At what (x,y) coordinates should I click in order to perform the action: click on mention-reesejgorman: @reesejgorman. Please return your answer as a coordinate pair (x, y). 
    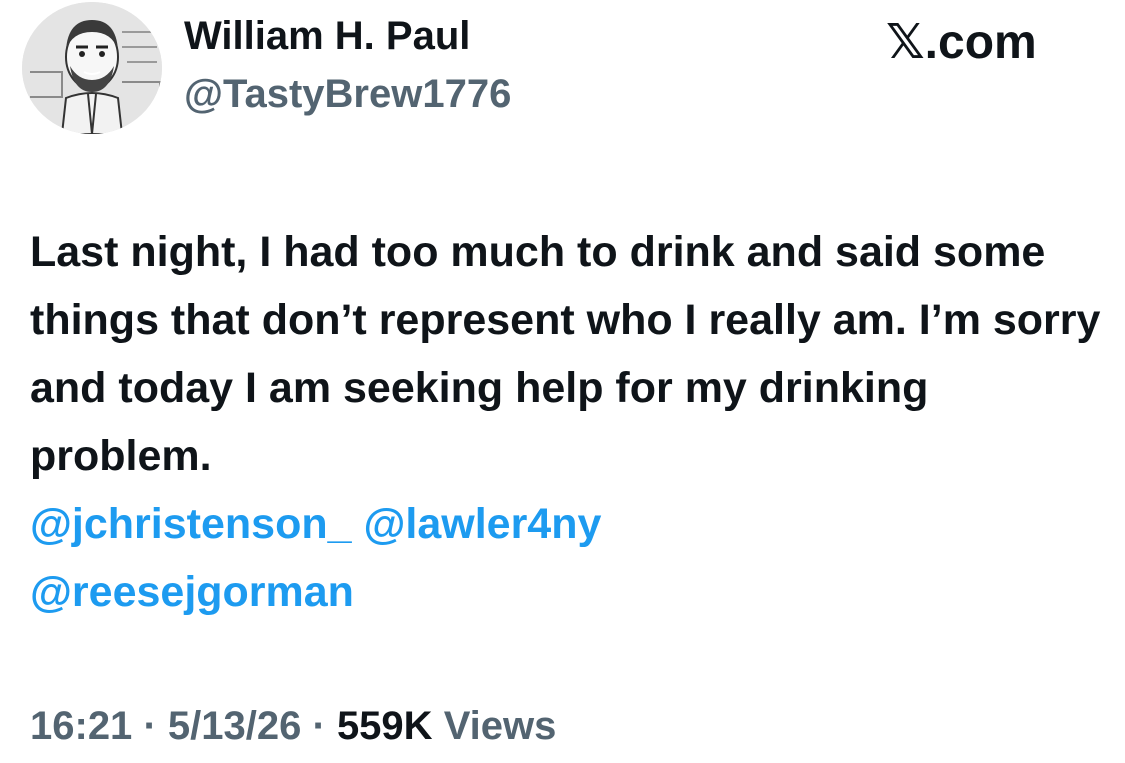
    Looking at the image, I should click on (192, 592).